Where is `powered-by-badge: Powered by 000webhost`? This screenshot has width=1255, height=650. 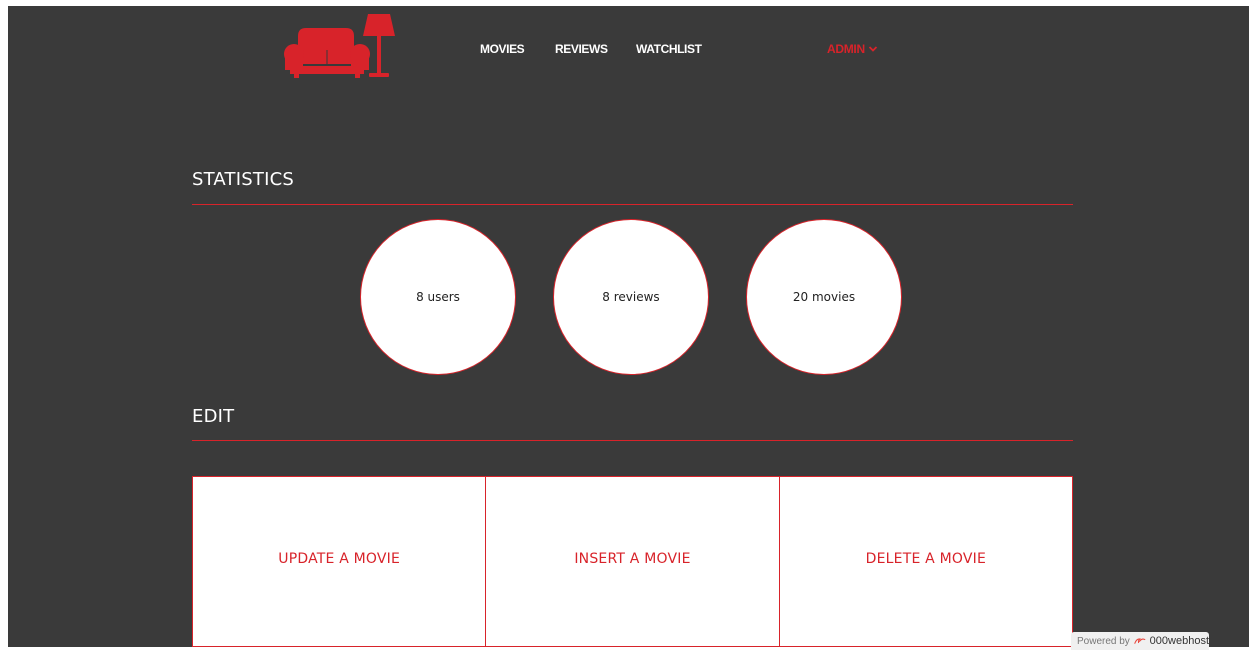
powered-by-badge: Powered by 000webhost is located at coordinates (1140, 641).